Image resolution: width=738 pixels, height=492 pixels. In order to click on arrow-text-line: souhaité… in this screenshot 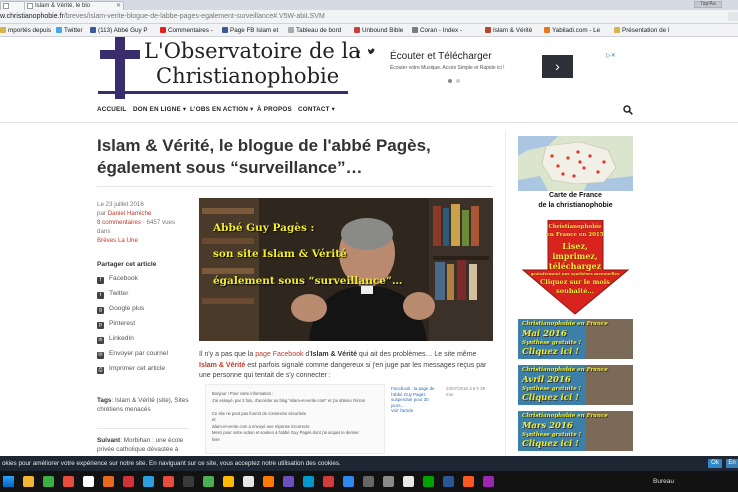, I will do `click(575, 291)`.